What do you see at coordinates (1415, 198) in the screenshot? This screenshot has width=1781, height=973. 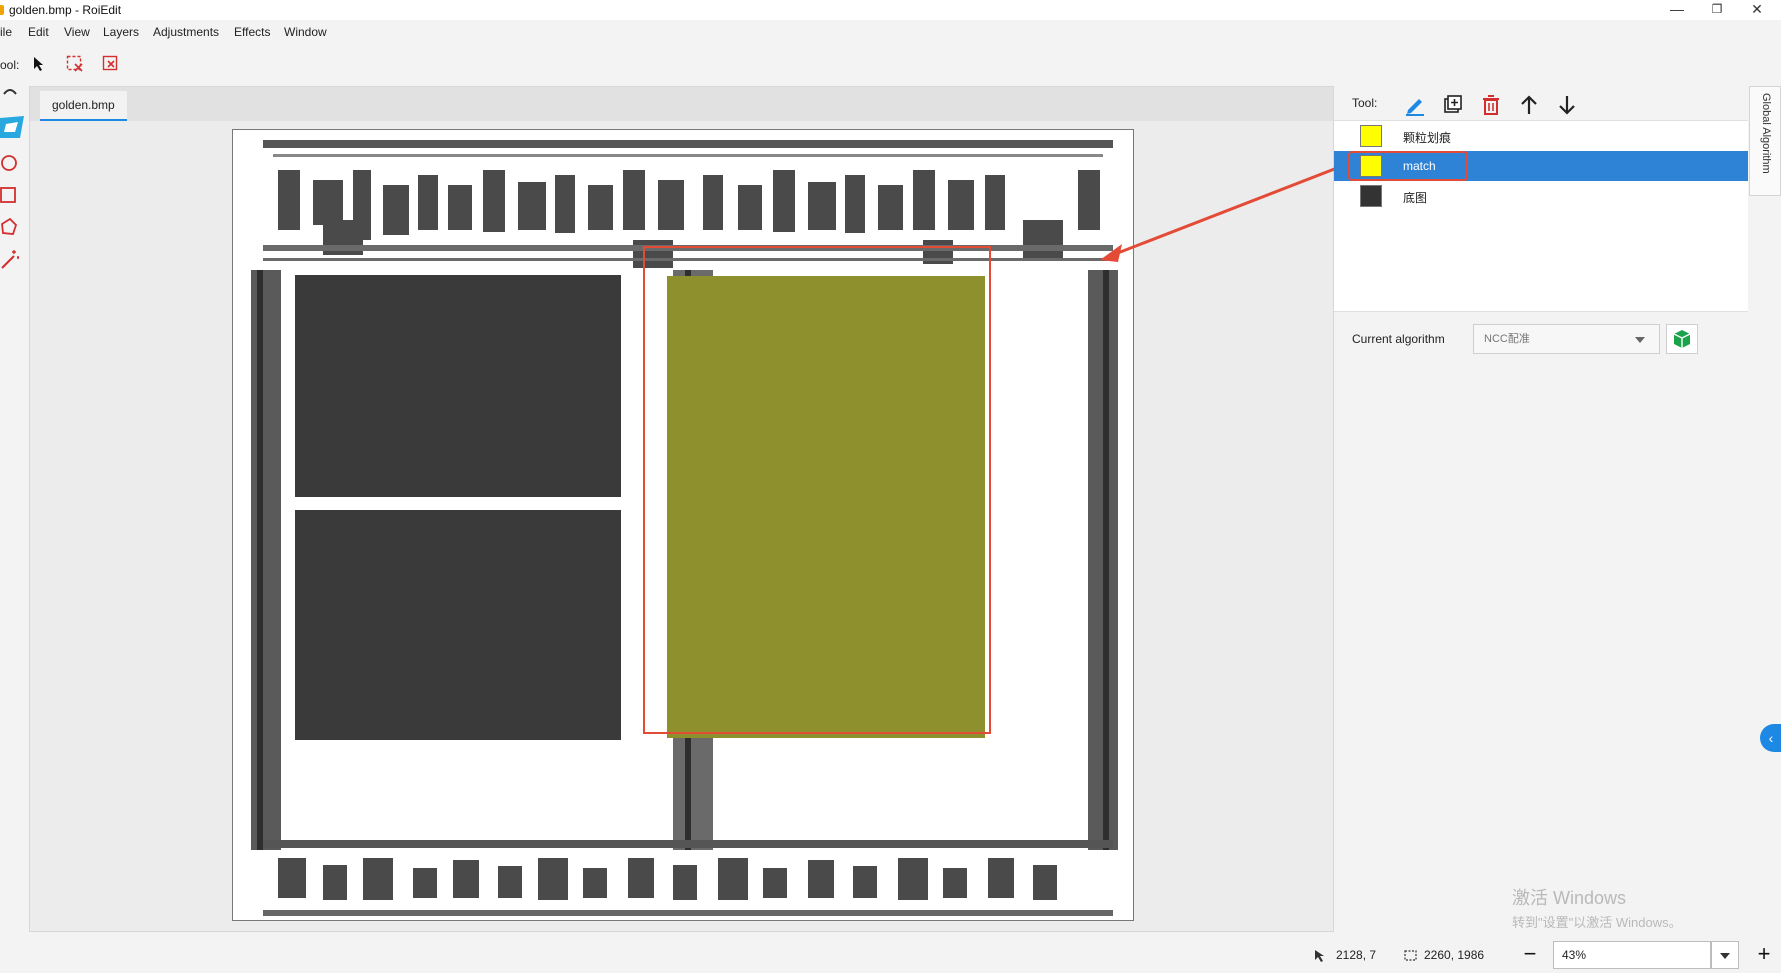 I see `layer-name: 底图` at bounding box center [1415, 198].